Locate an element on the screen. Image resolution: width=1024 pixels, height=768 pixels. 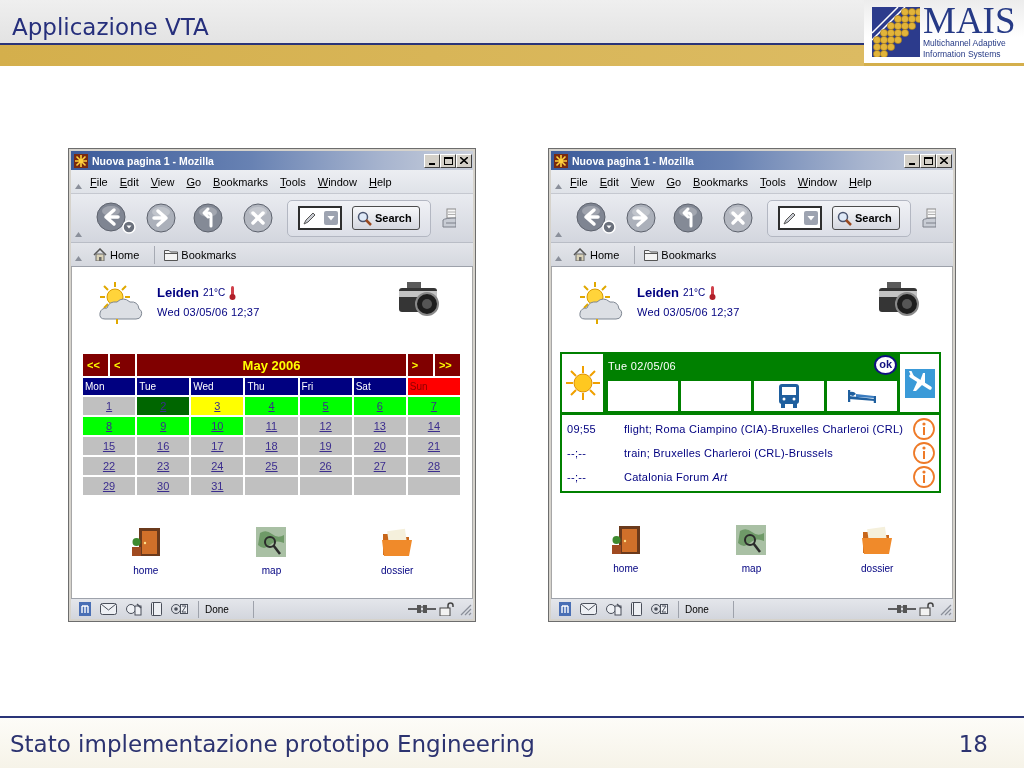
calendar-day: 30 is located at coordinates (163, 486).